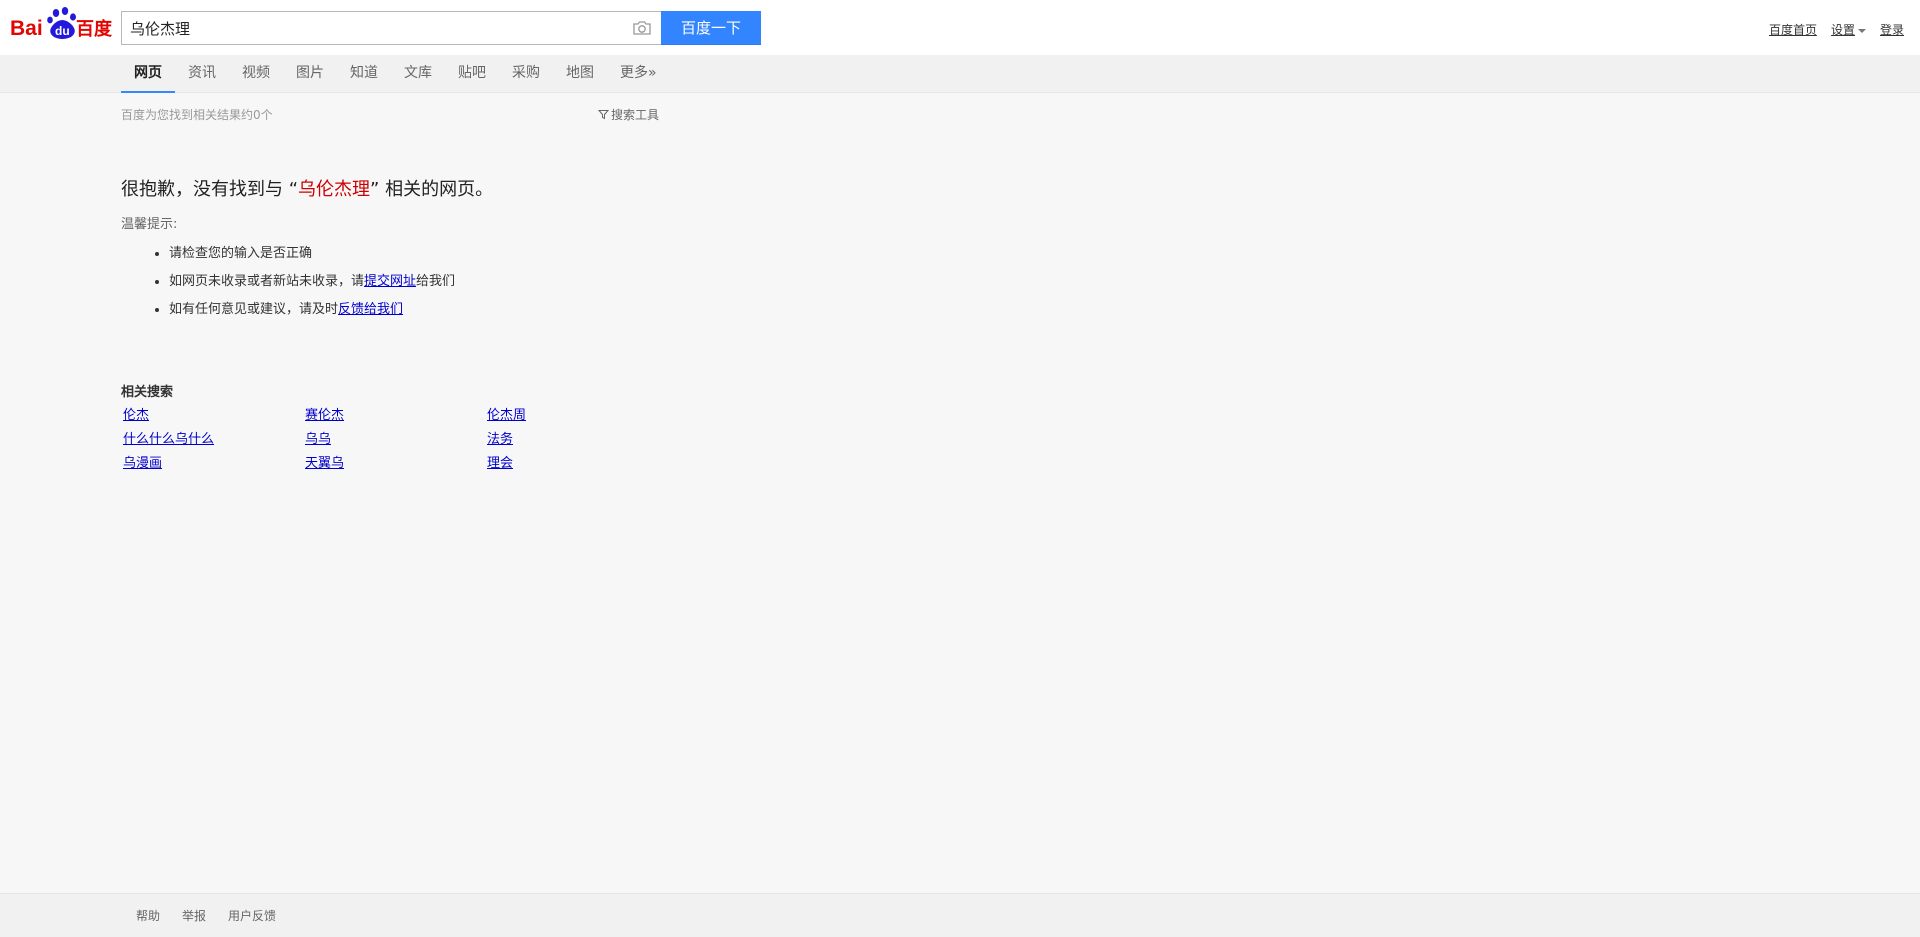 This screenshot has height=937, width=1920. What do you see at coordinates (394, 416) in the screenshot?
I see `related-link: 赛伦杰` at bounding box center [394, 416].